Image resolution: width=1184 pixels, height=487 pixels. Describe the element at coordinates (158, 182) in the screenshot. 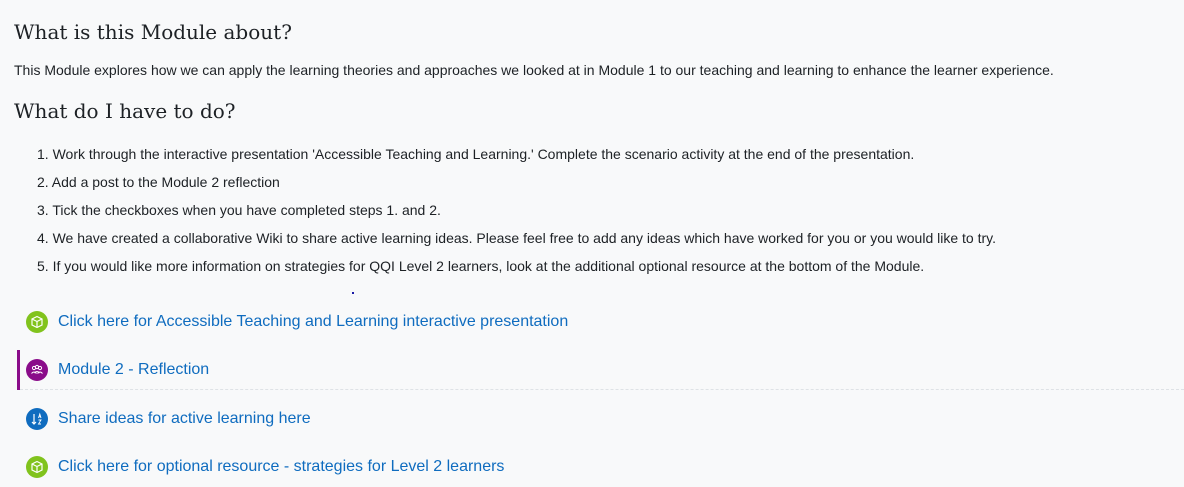

I see `step-item: 2. Add a post to the Module 2 reflection` at that location.